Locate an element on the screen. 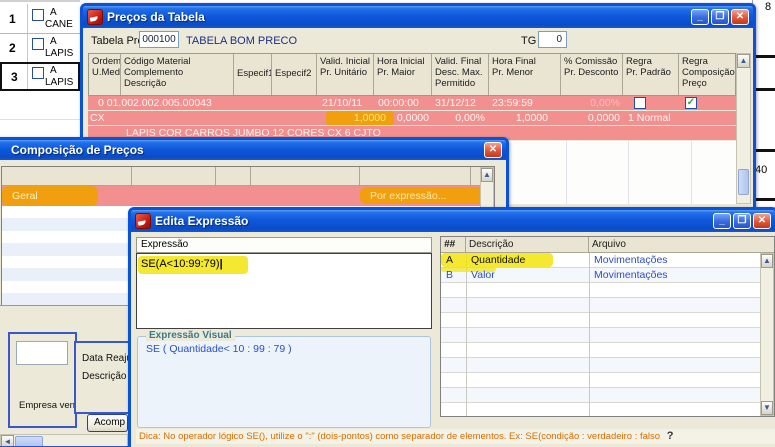 Image resolution: width=775 pixels, height=447 pixels. column-header: Hora Final Pr. Menor is located at coordinates (525, 74).